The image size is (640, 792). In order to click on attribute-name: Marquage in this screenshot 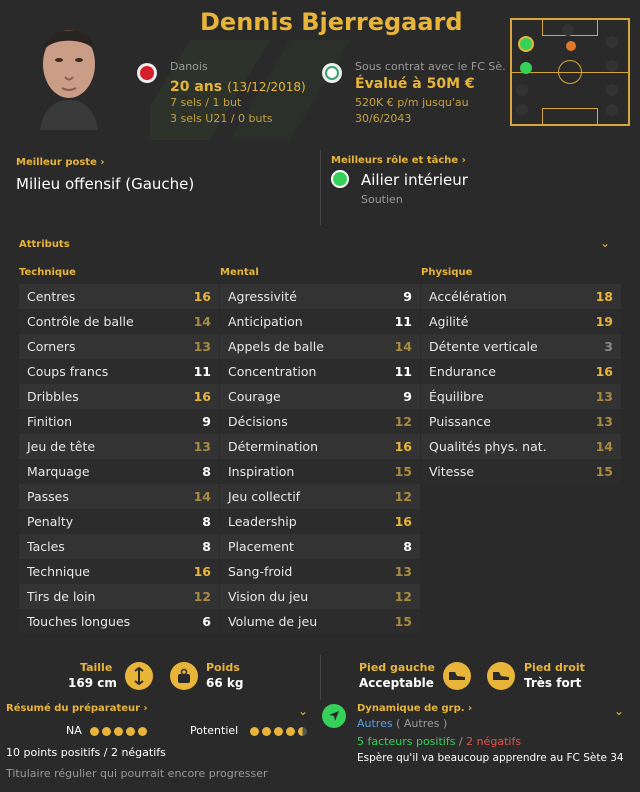, I will do `click(58, 471)`.